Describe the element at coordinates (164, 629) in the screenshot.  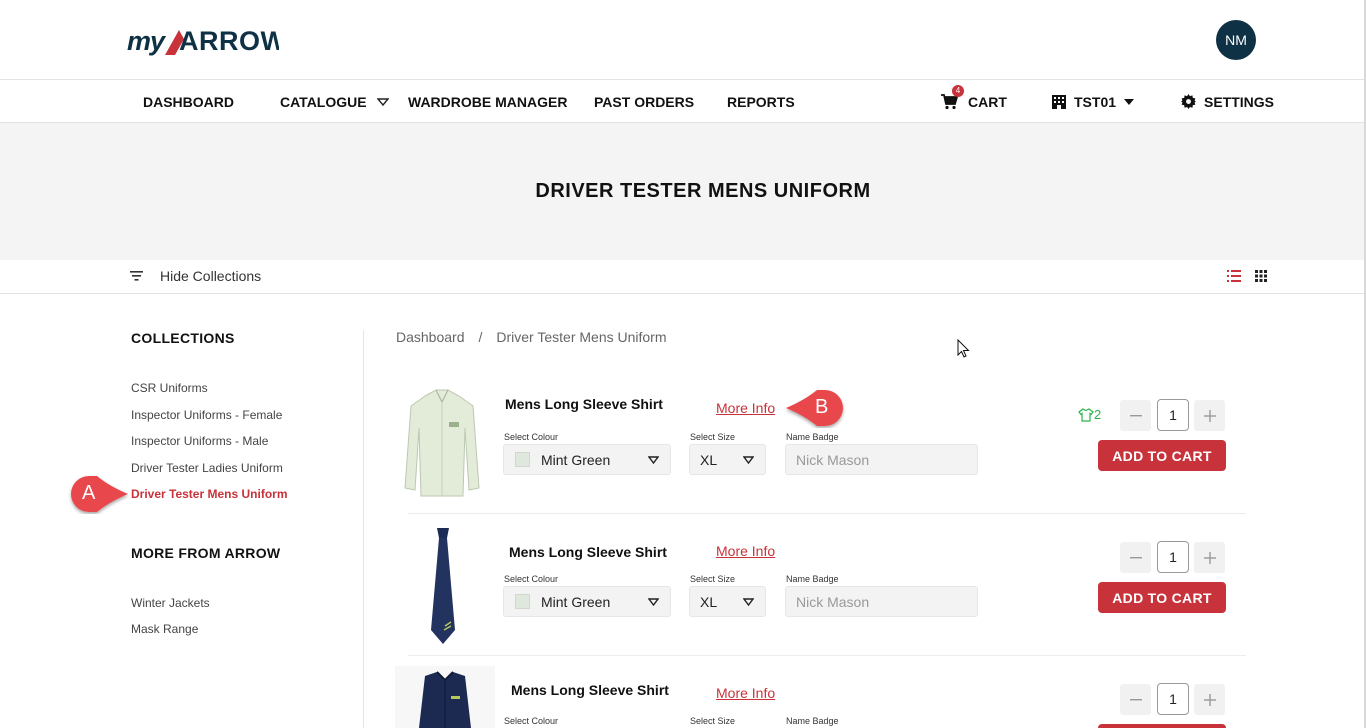
I see `more-link-mask-range: Mask Range` at that location.